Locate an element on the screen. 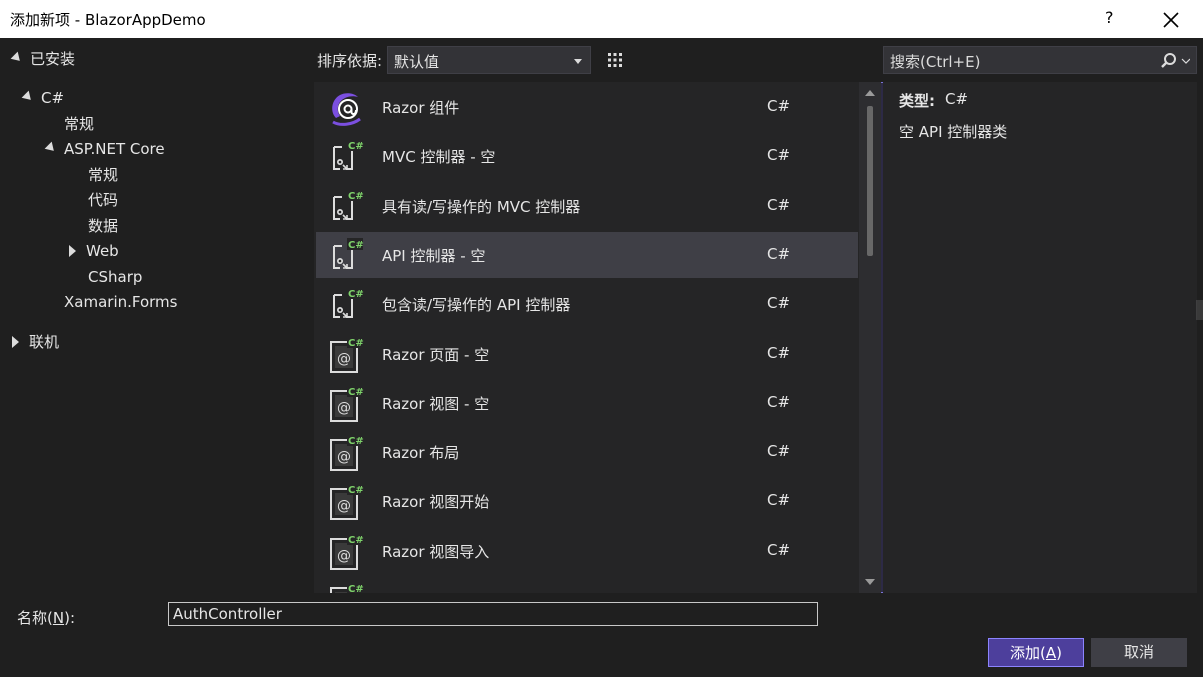 The height and width of the screenshot is (677, 1203). tree-node-installed: 已安装 is located at coordinates (43, 59).